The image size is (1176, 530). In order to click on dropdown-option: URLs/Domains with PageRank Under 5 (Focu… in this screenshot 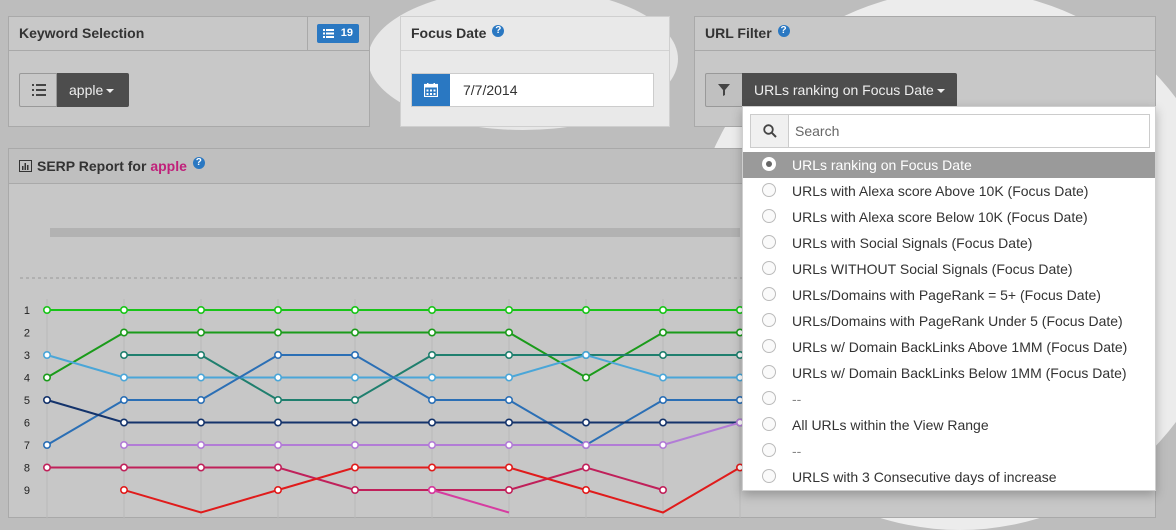, I will do `click(949, 321)`.